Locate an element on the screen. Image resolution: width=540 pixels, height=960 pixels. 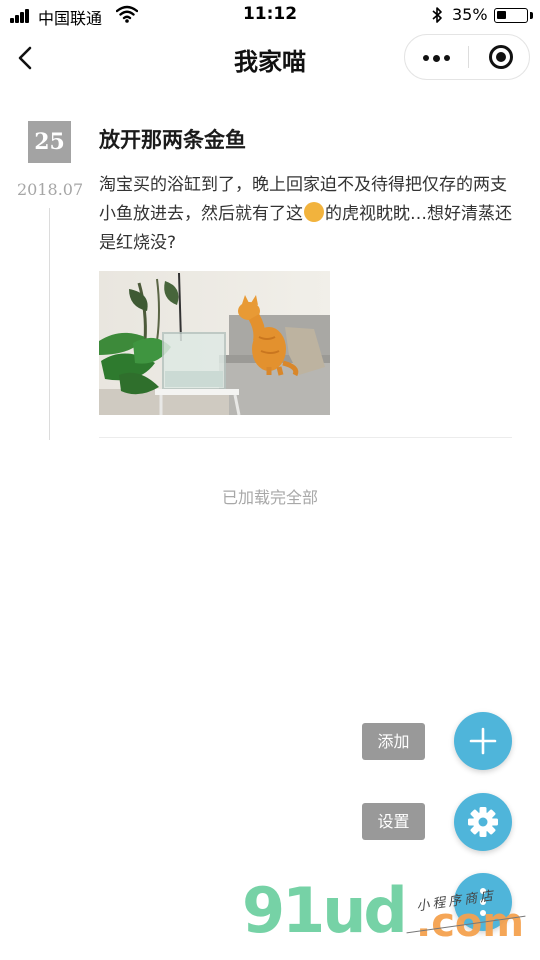
list-end-text: 已加载完全部 is located at coordinates (269, 497).